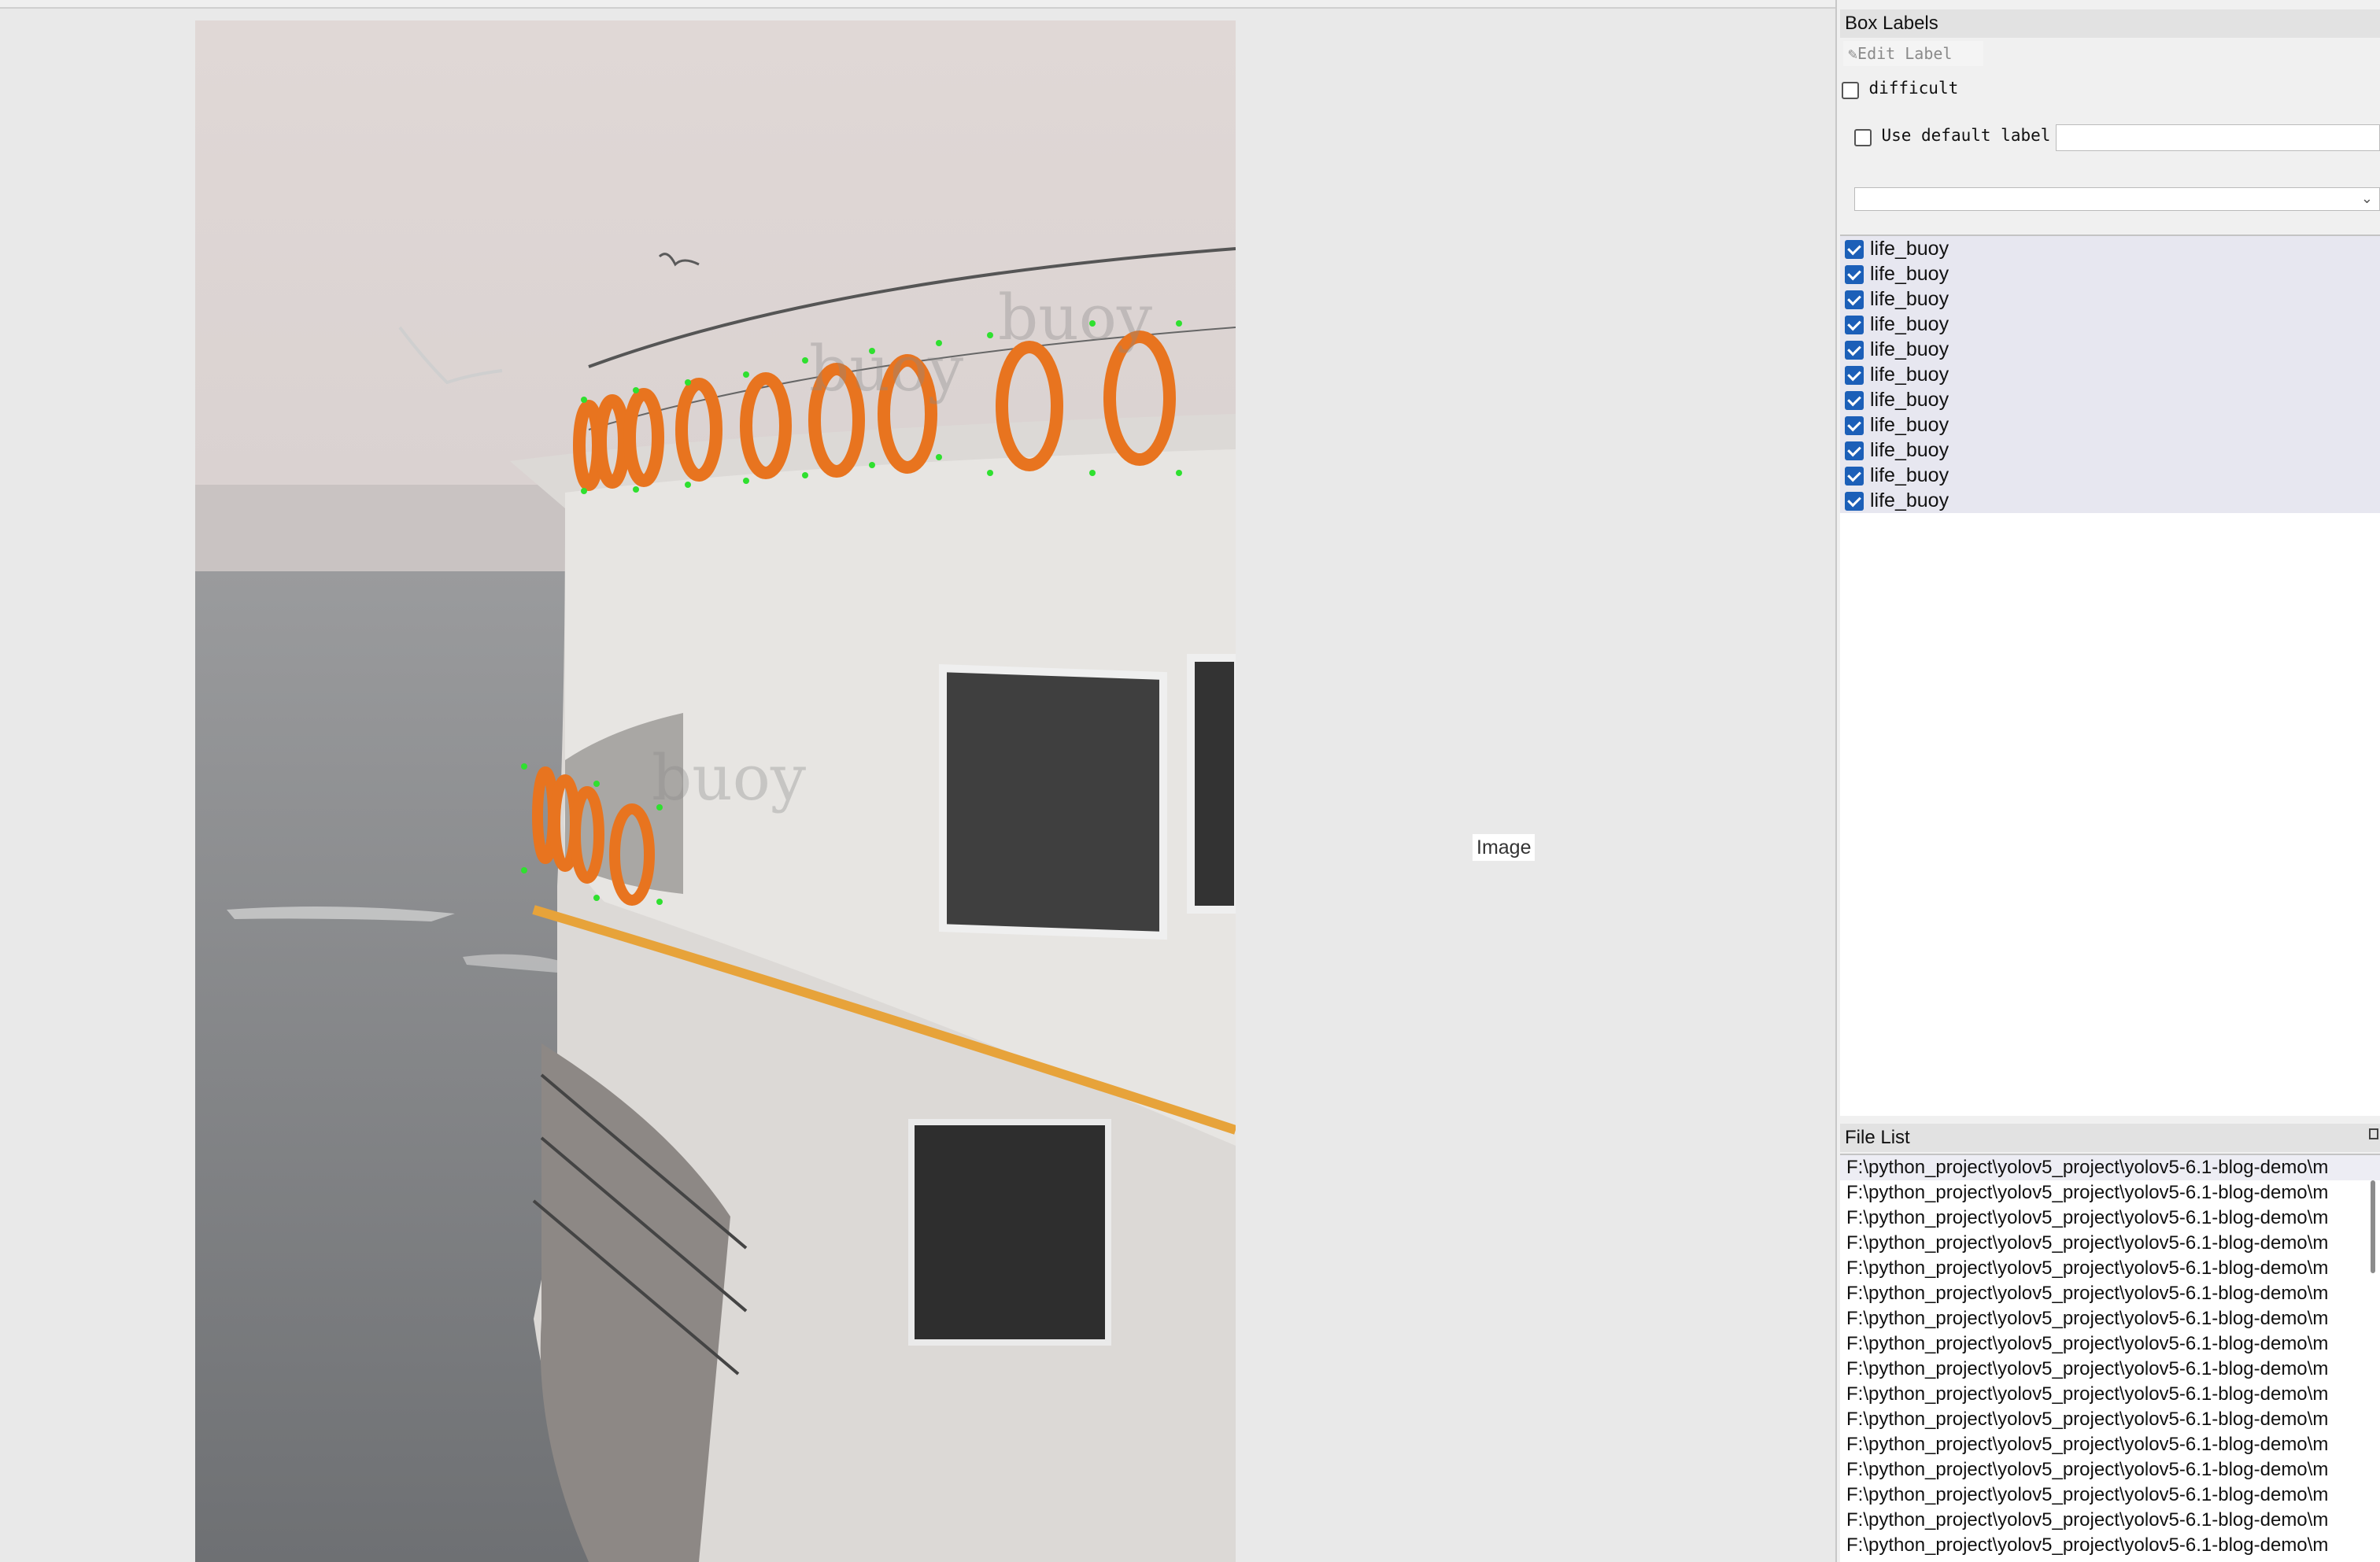 This screenshot has height=1562, width=2380. Describe the element at coordinates (2373, 1226) in the screenshot. I see `file-list-scrollbar` at that location.